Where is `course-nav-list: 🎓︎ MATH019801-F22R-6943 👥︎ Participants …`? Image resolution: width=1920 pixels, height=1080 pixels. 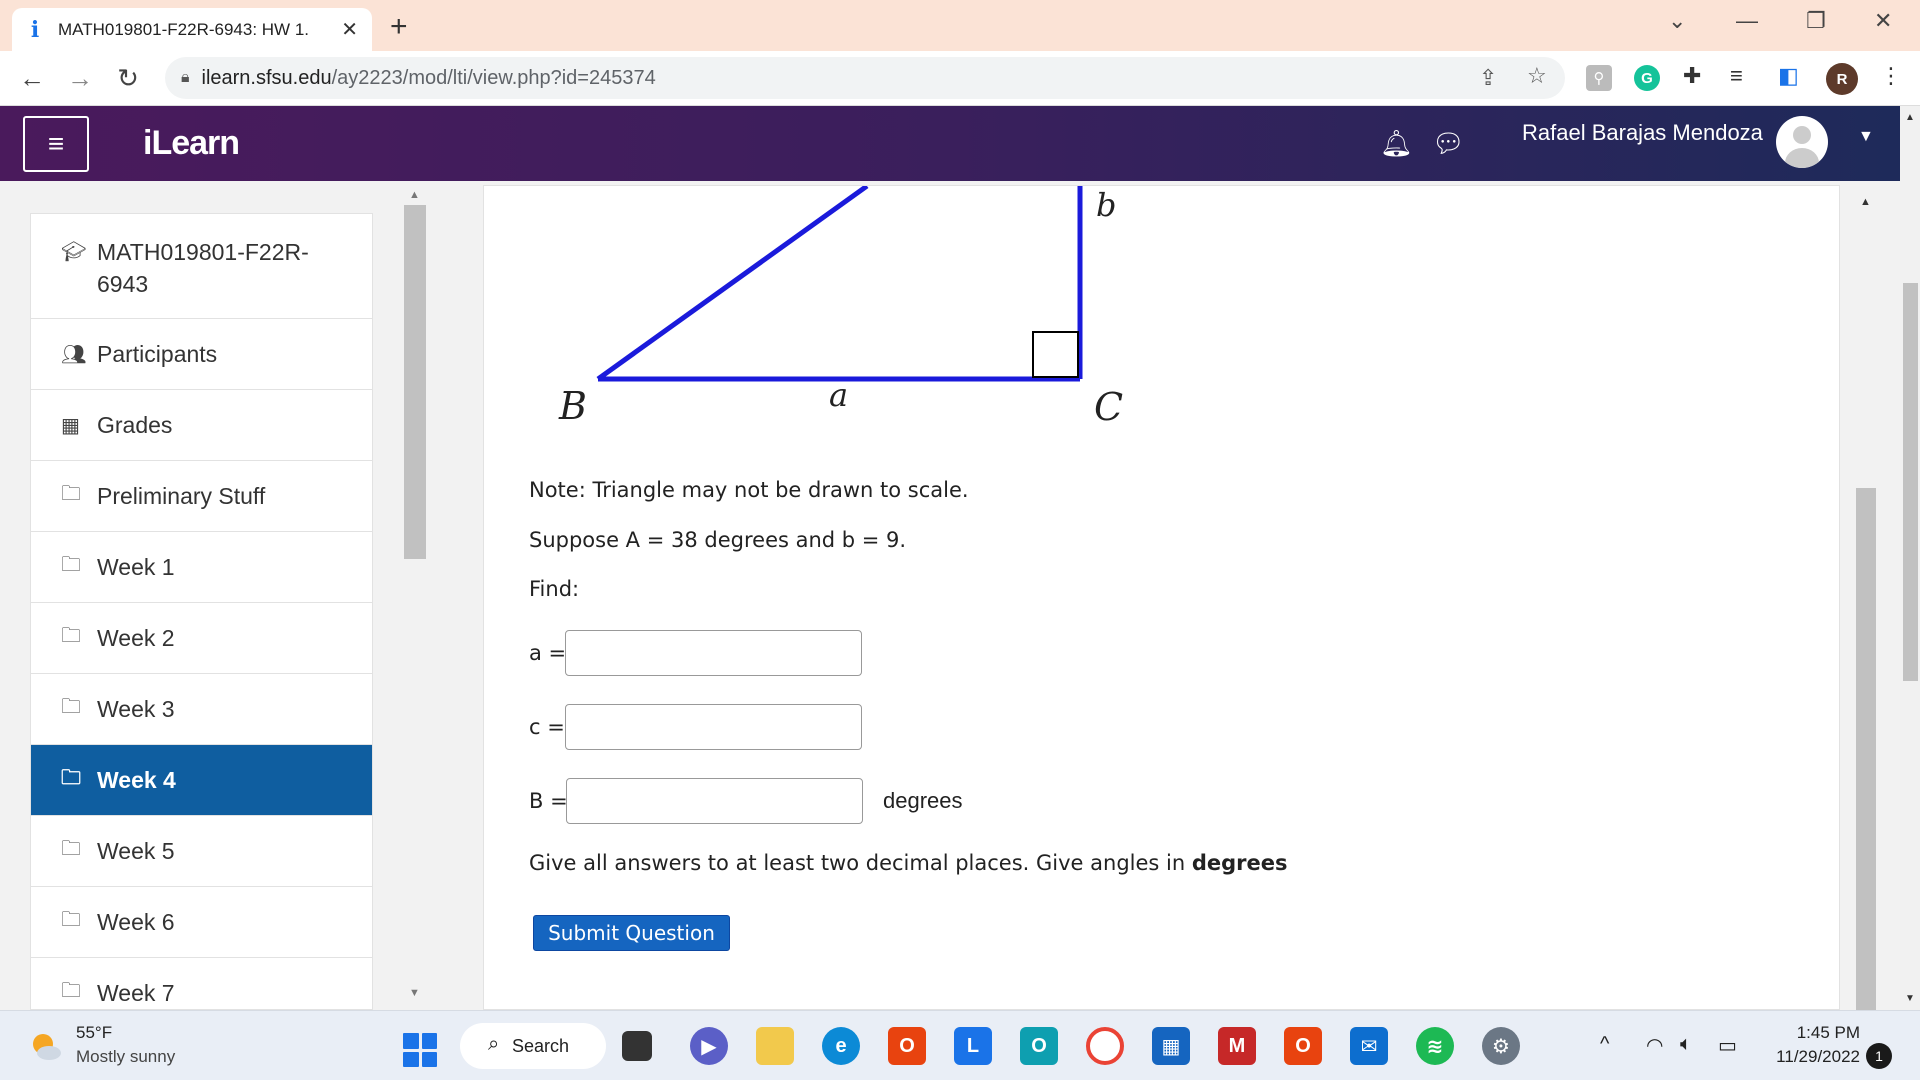 course-nav-list: 🎓︎ MATH019801-F22R-6943 👥︎ Participants … is located at coordinates (201, 611).